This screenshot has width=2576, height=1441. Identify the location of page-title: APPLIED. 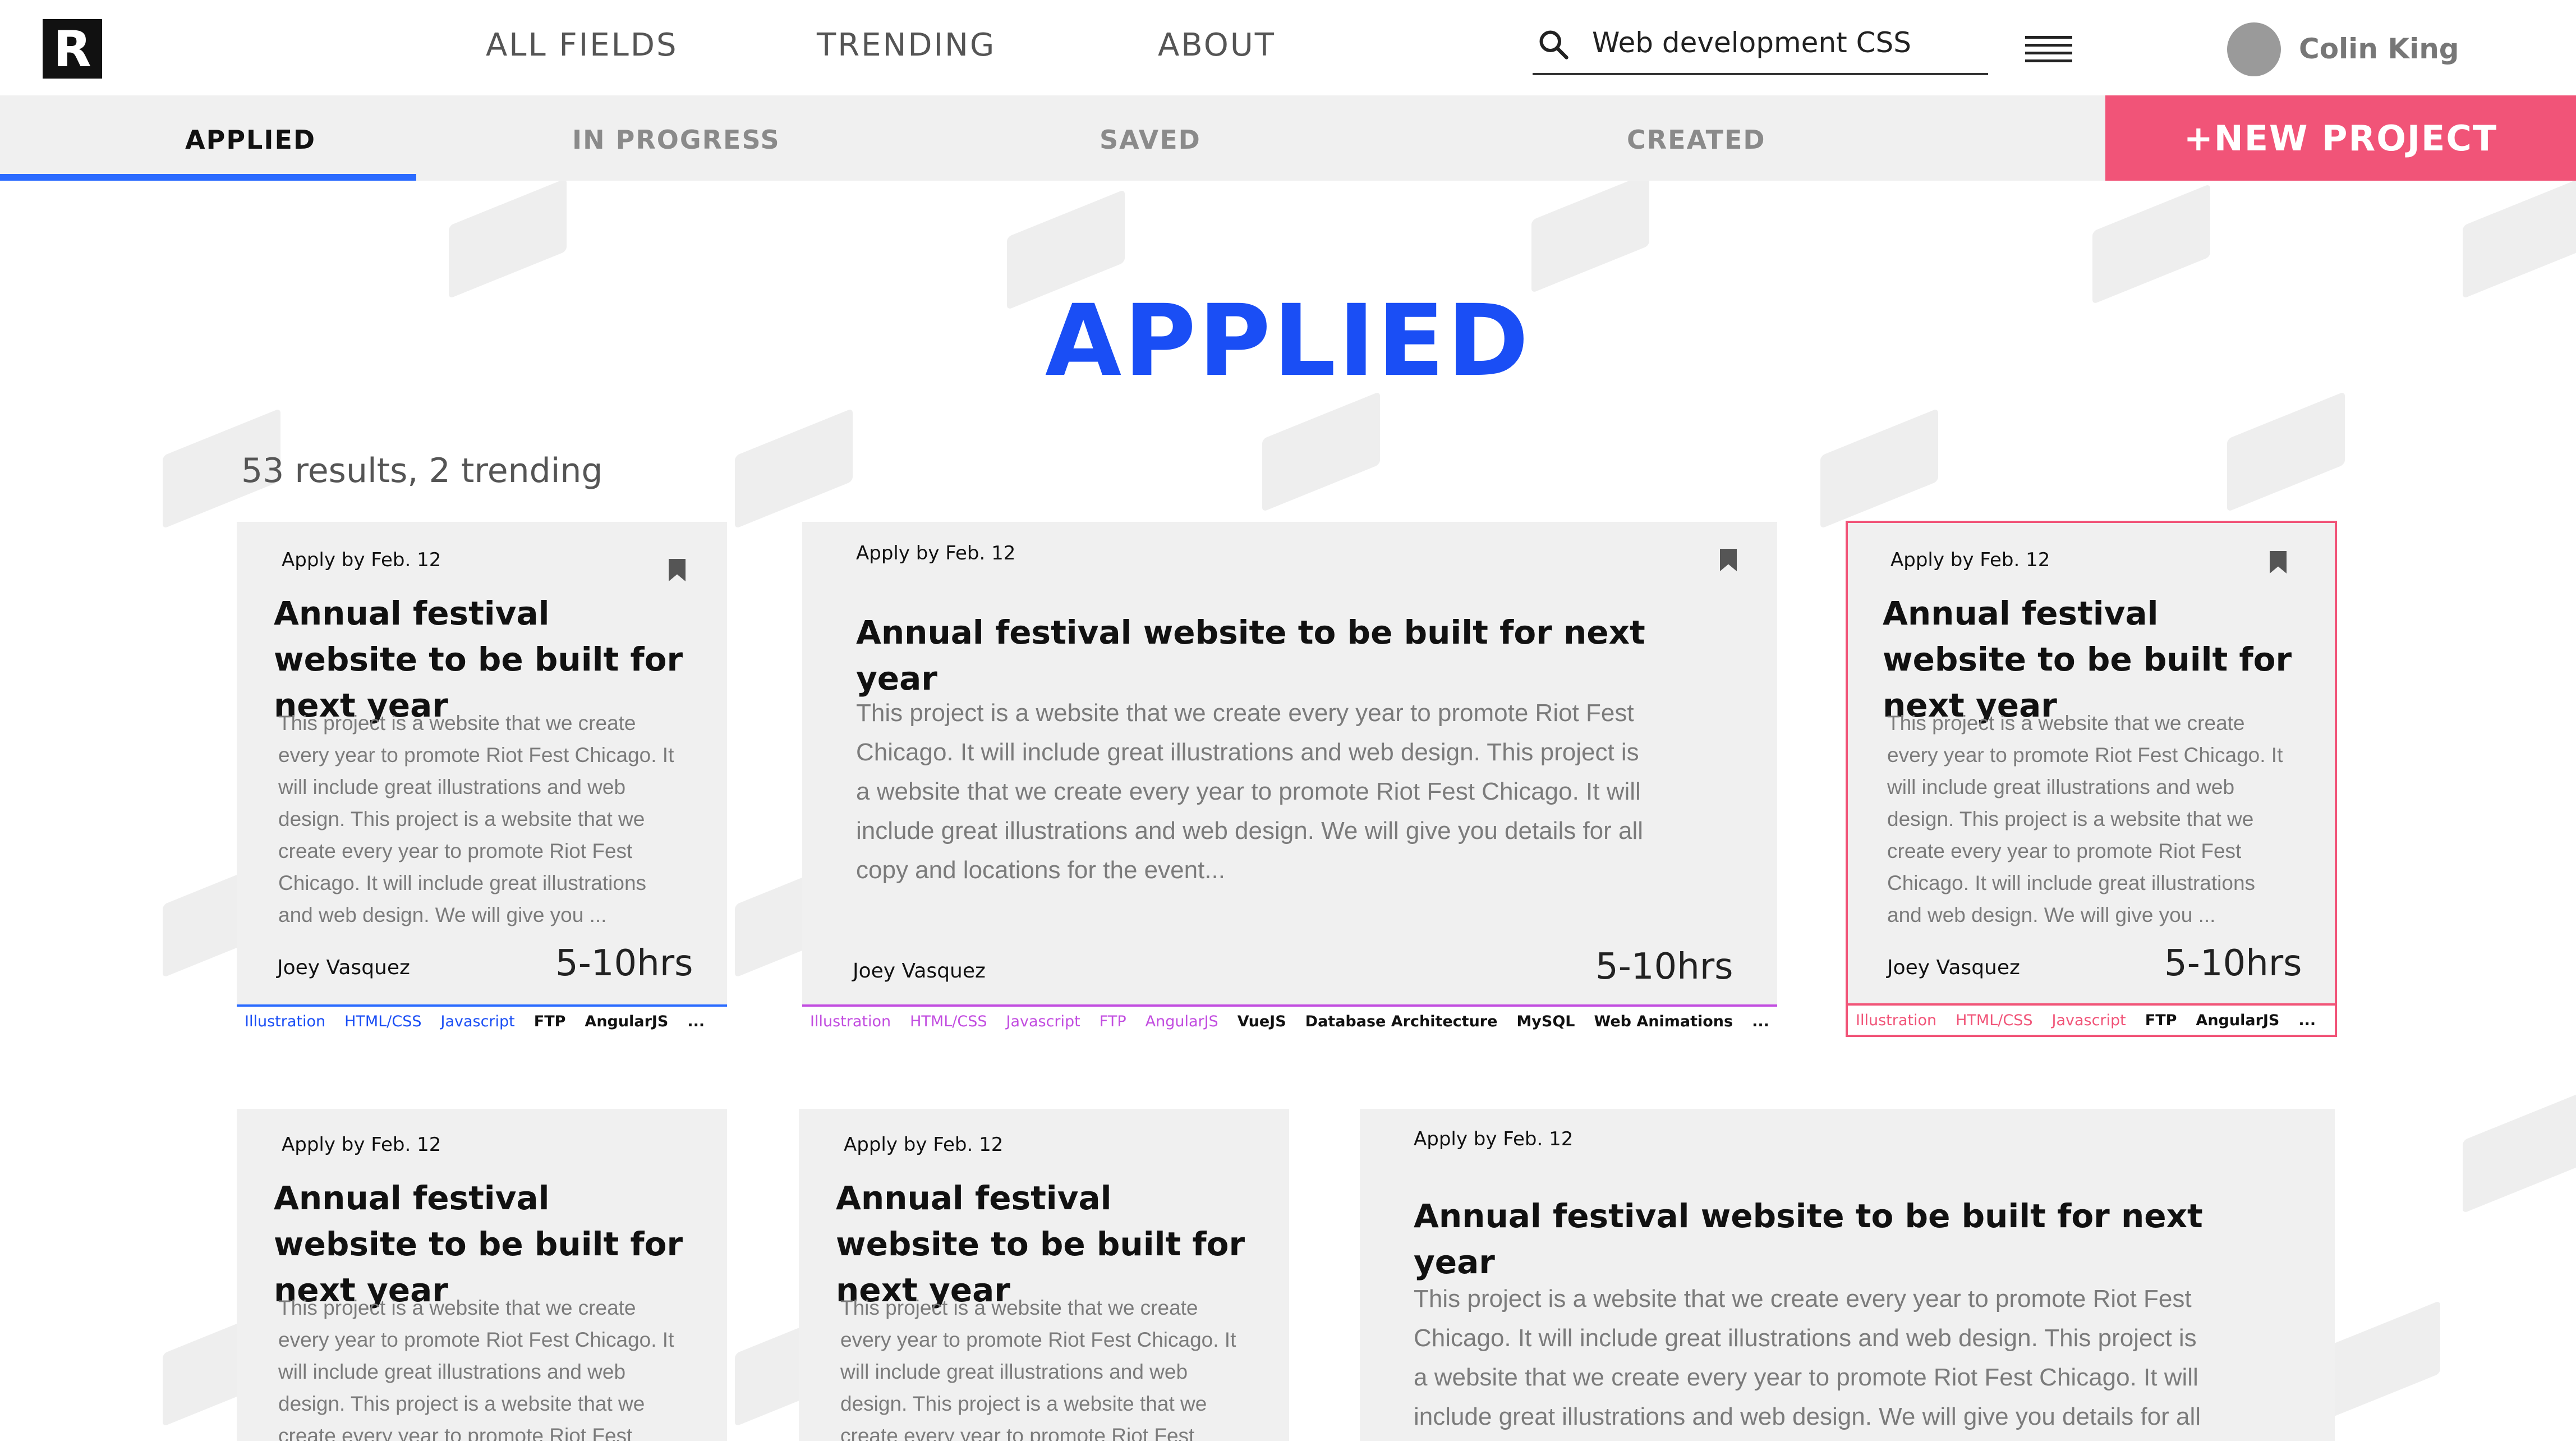
(1288, 340).